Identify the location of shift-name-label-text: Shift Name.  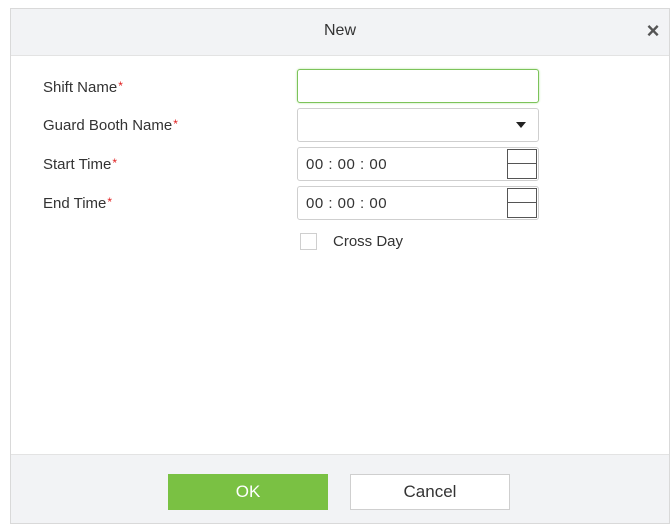
(80, 87).